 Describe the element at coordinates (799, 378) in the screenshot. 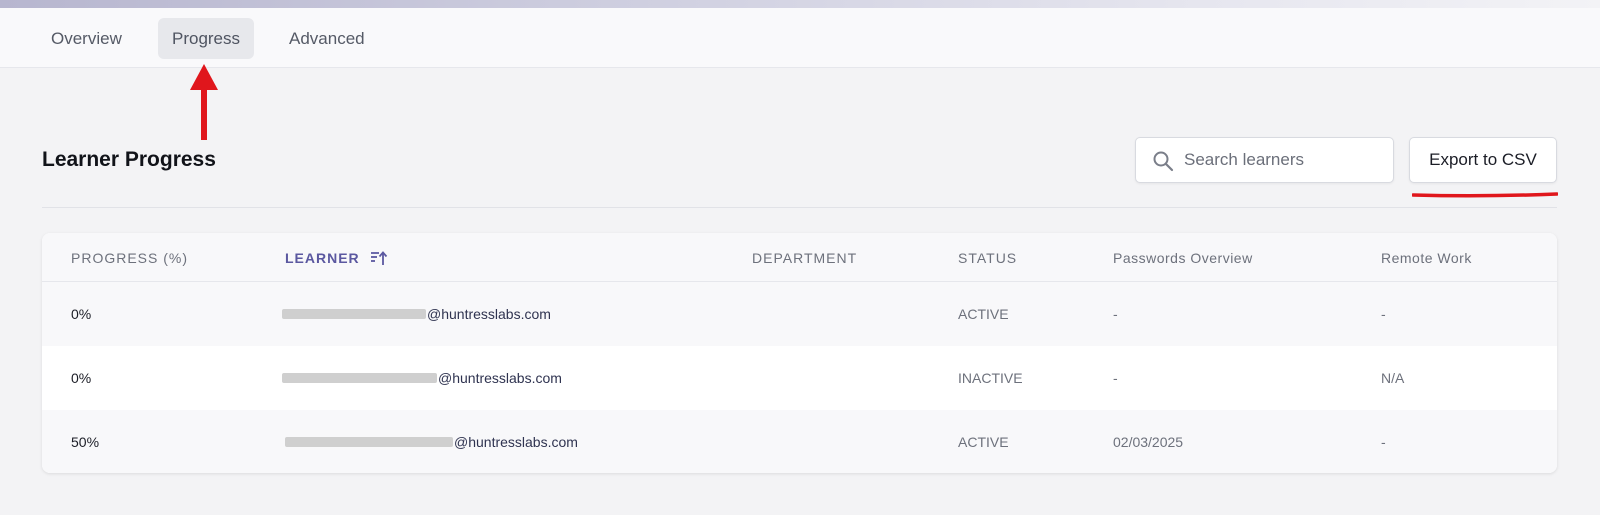

I see `table-row: 0% @huntresslabs.com INACTIVE - N/A` at that location.